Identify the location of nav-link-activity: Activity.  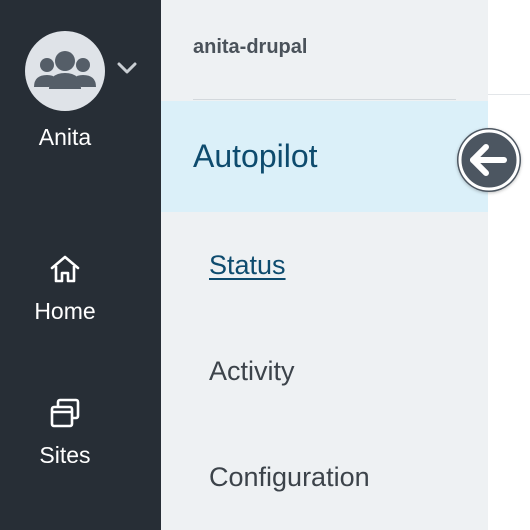
(252, 371).